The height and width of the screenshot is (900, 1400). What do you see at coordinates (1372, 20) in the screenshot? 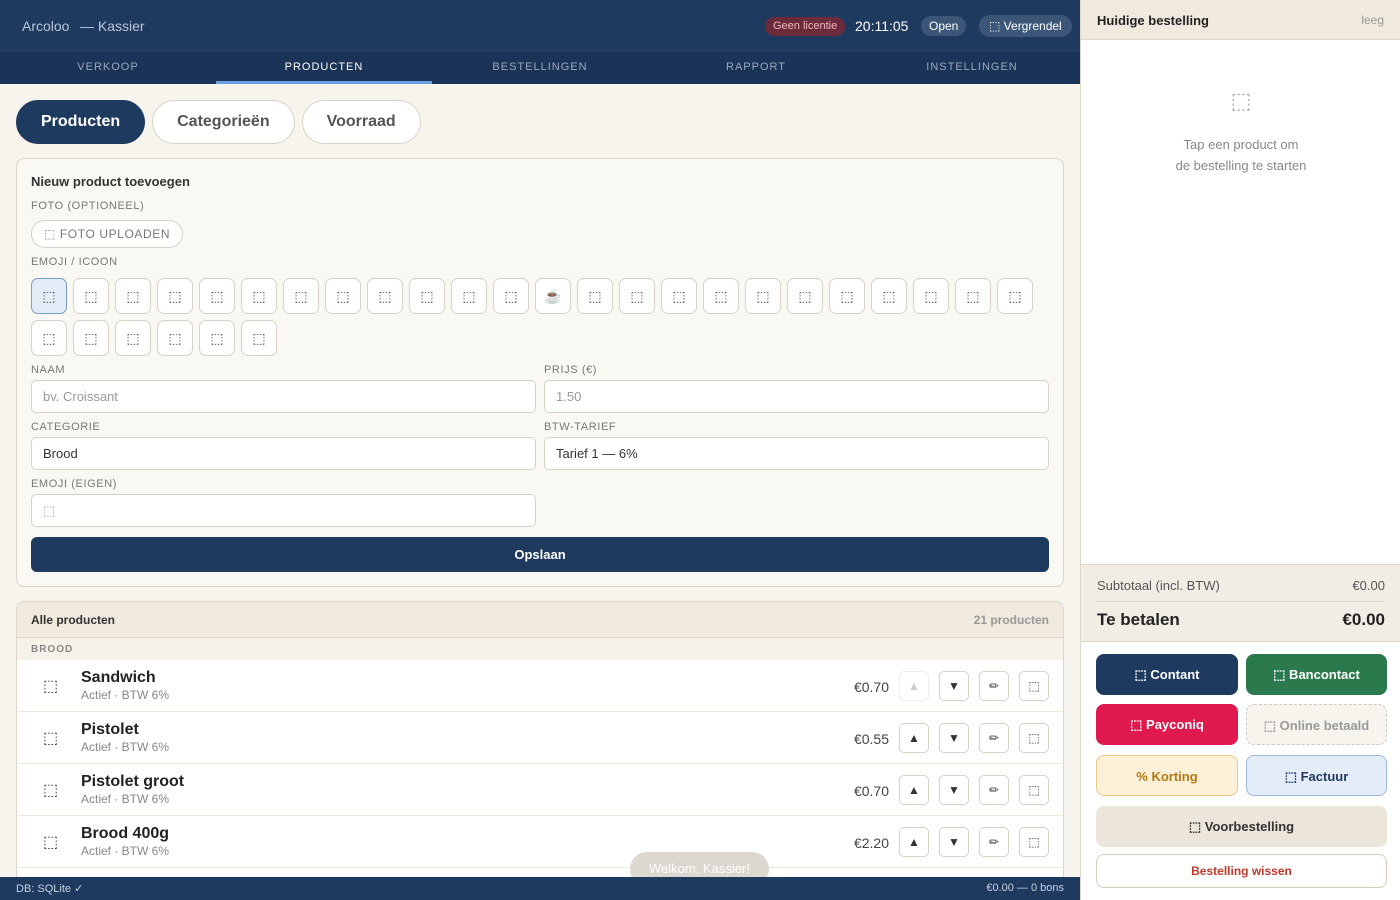
I see `order-state: leeg` at bounding box center [1372, 20].